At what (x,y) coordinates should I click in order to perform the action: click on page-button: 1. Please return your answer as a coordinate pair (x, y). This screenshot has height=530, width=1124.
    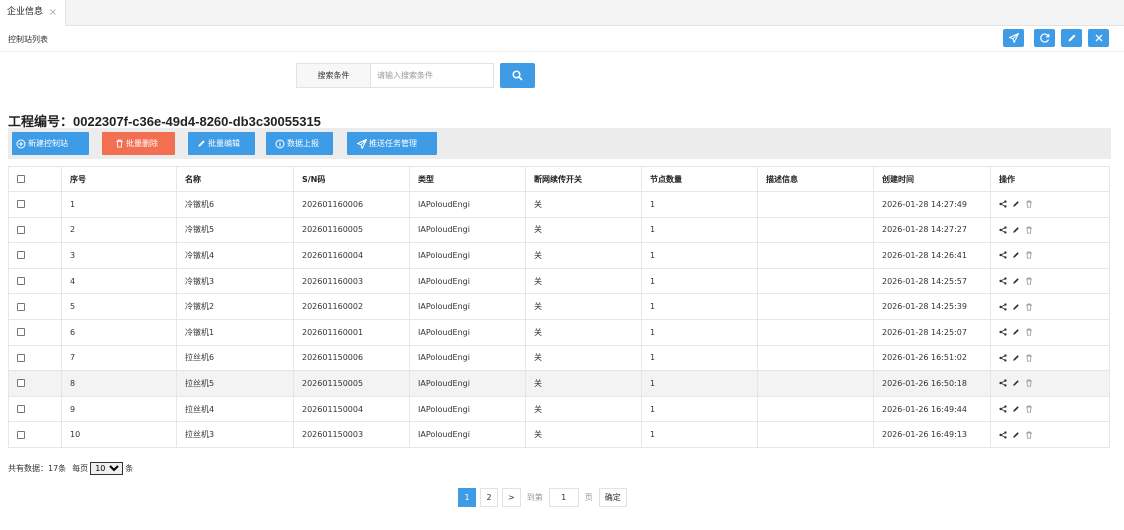
    Looking at the image, I should click on (467, 497).